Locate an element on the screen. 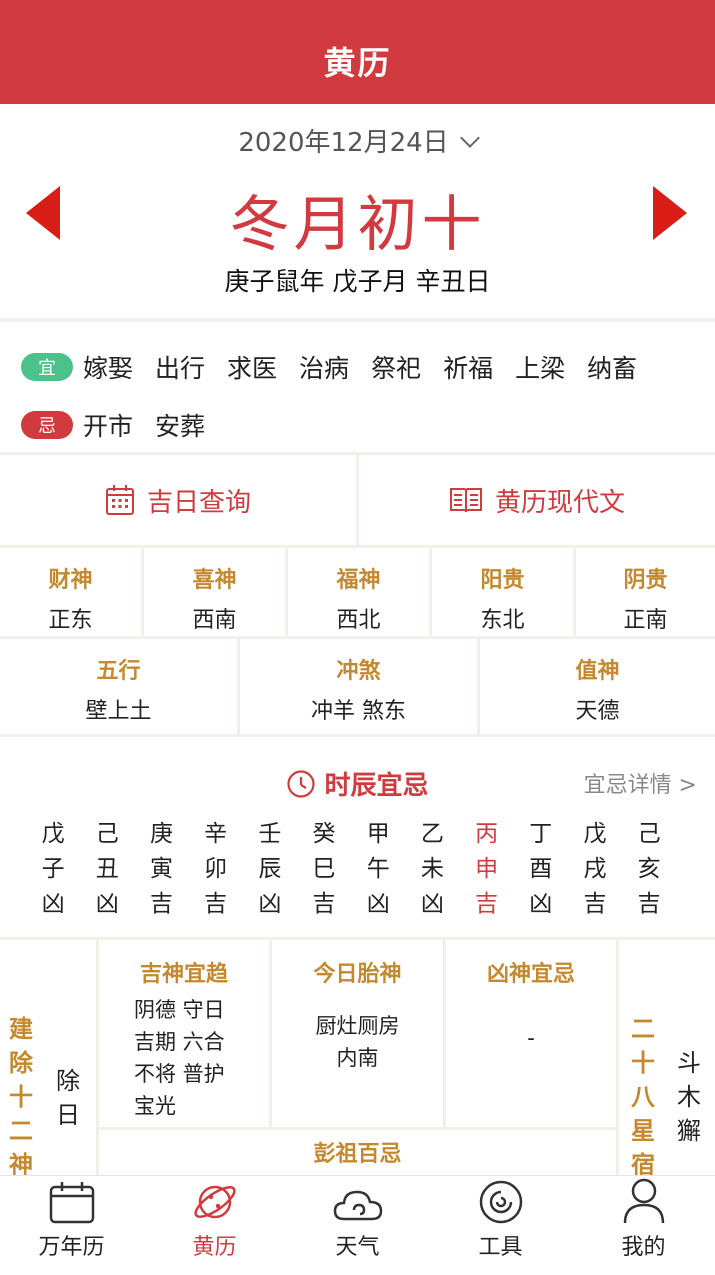 This screenshot has height=1275, width=715. yi-item: 纳畜 is located at coordinates (612, 368).